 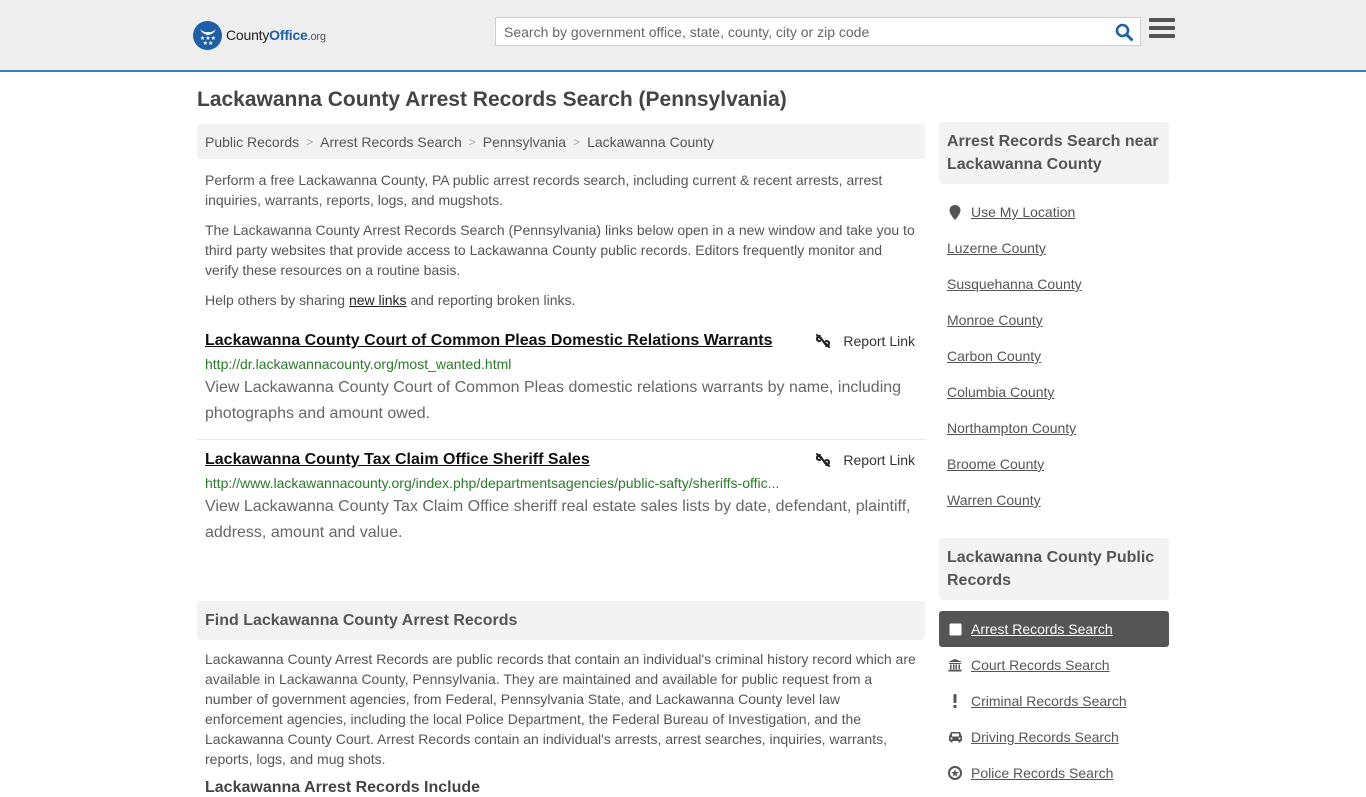 I want to click on court-records-link: Court Records Search, so click(x=1040, y=665).